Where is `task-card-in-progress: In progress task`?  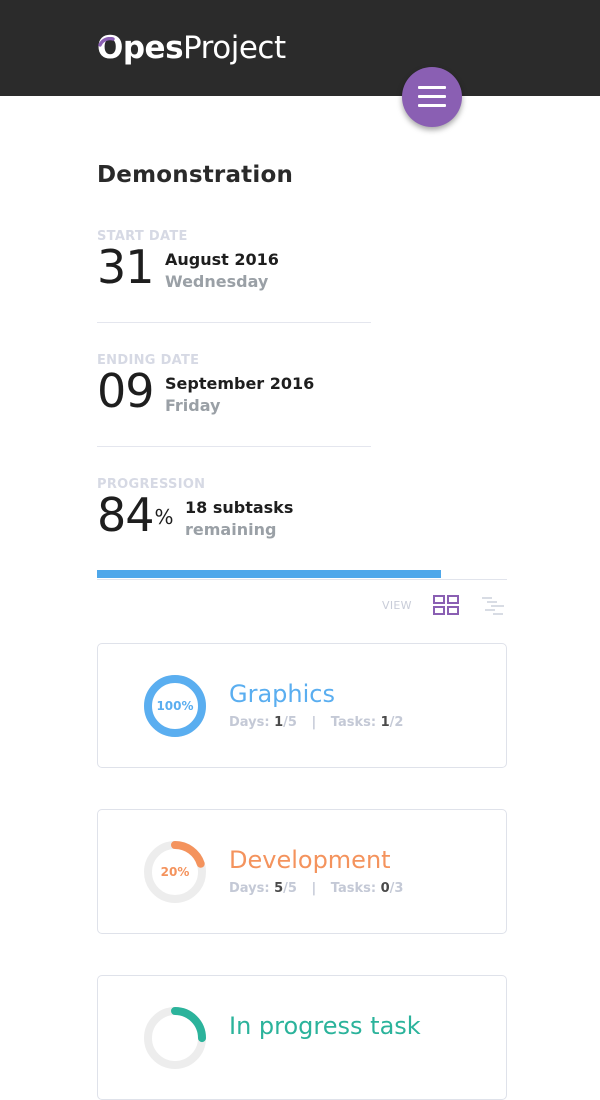
task-card-in-progress: In progress task is located at coordinates (302, 1037).